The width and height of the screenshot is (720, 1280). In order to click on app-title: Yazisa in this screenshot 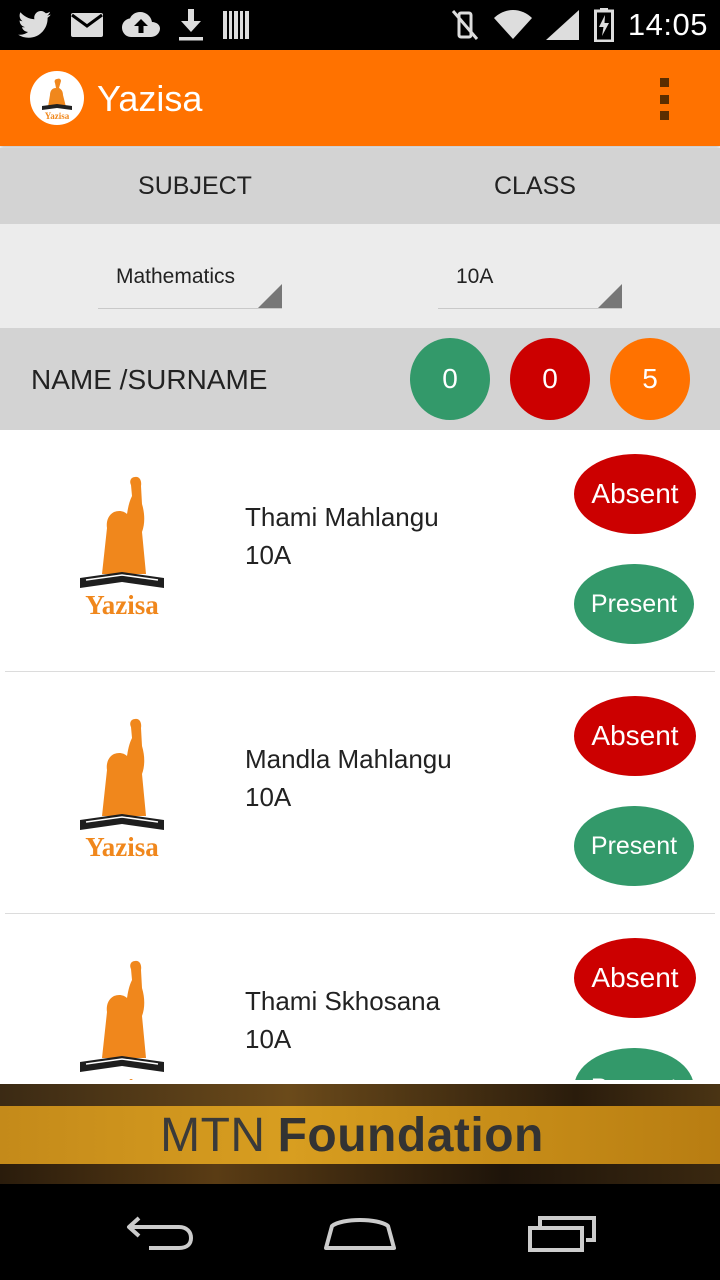, I will do `click(150, 98)`.